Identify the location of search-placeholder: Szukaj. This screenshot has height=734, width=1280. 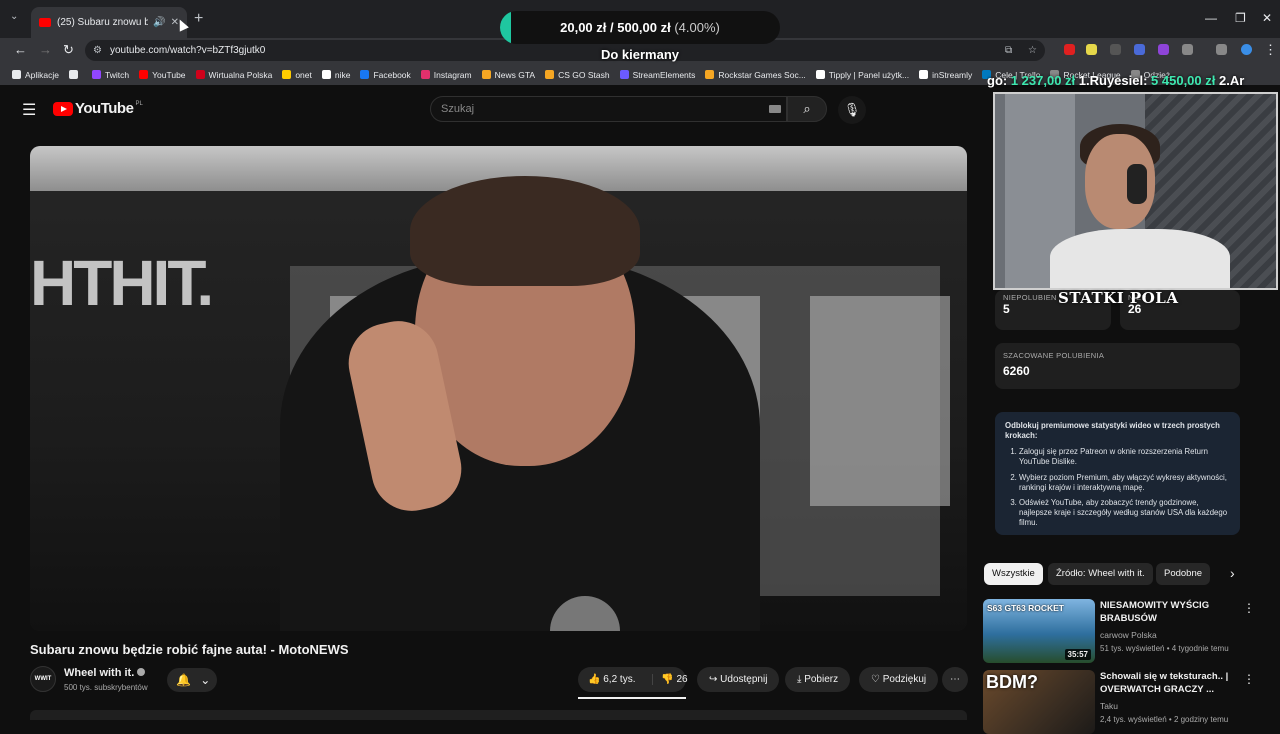
(458, 109).